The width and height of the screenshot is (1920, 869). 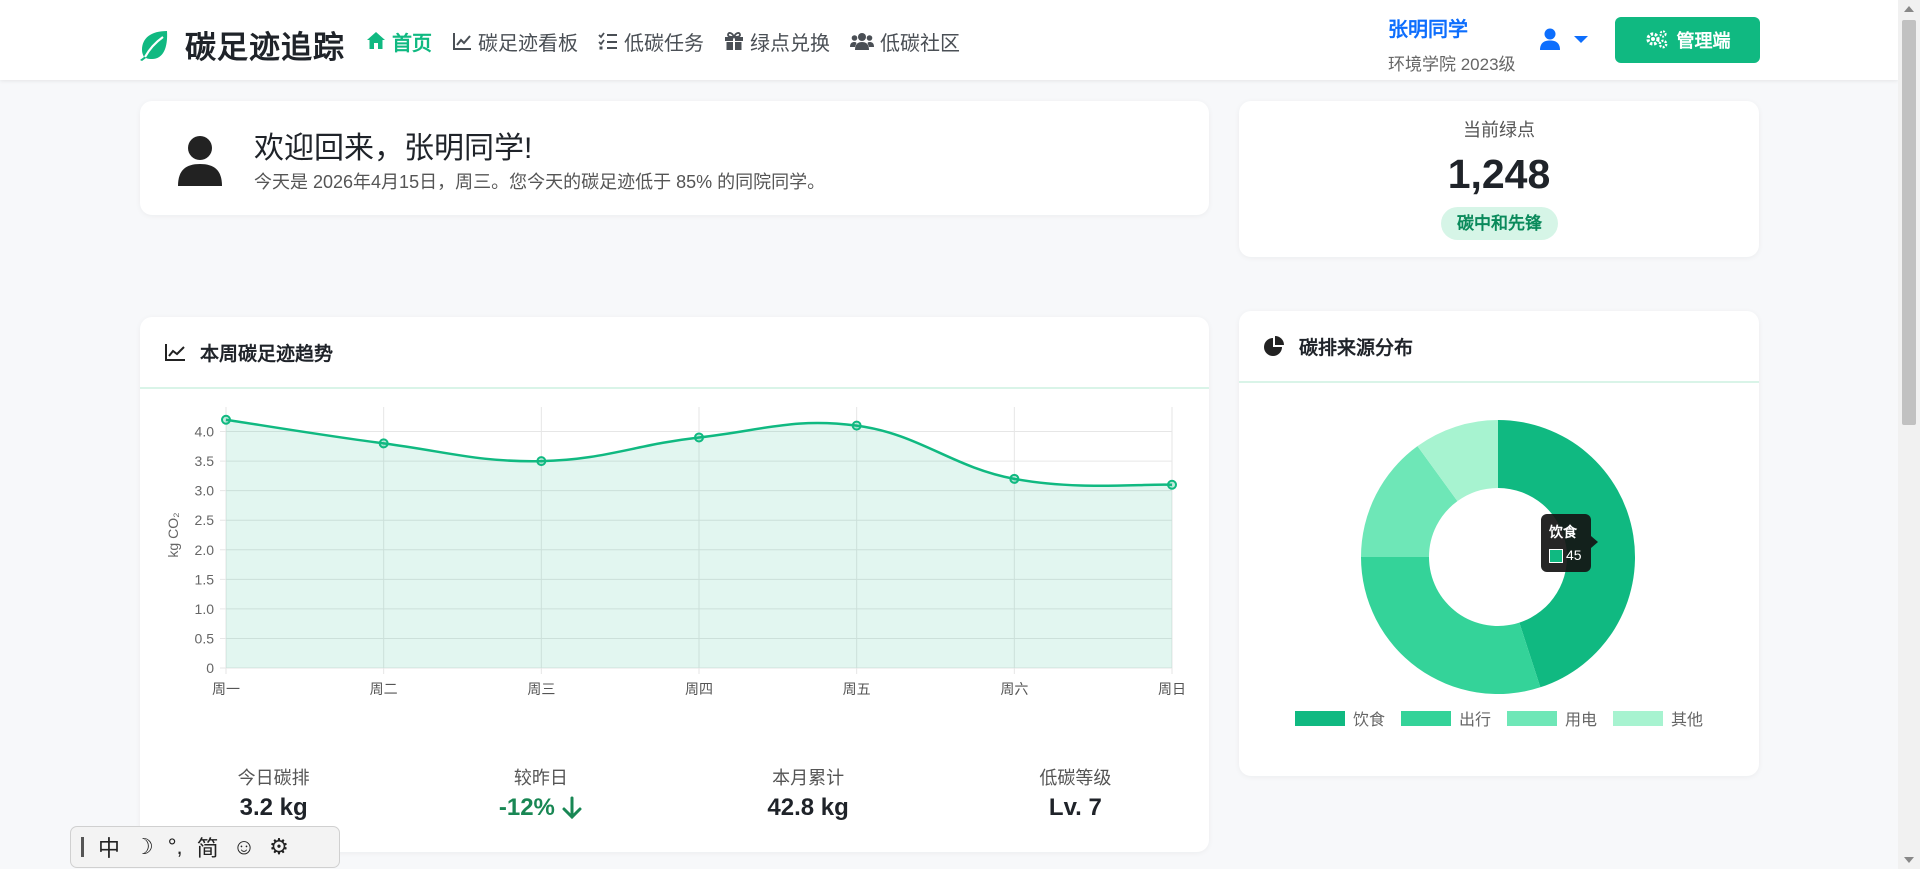 I want to click on y-tick-label: 3.5, so click(x=205, y=461).